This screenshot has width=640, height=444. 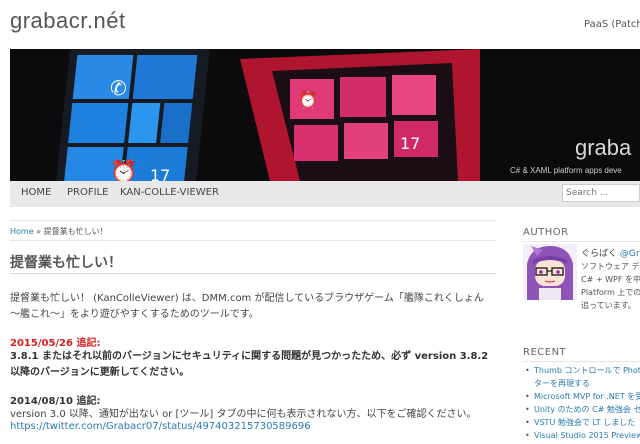 I want to click on recent-post-link: Microsoft MVP for .NET を受, so click(x=581, y=396).